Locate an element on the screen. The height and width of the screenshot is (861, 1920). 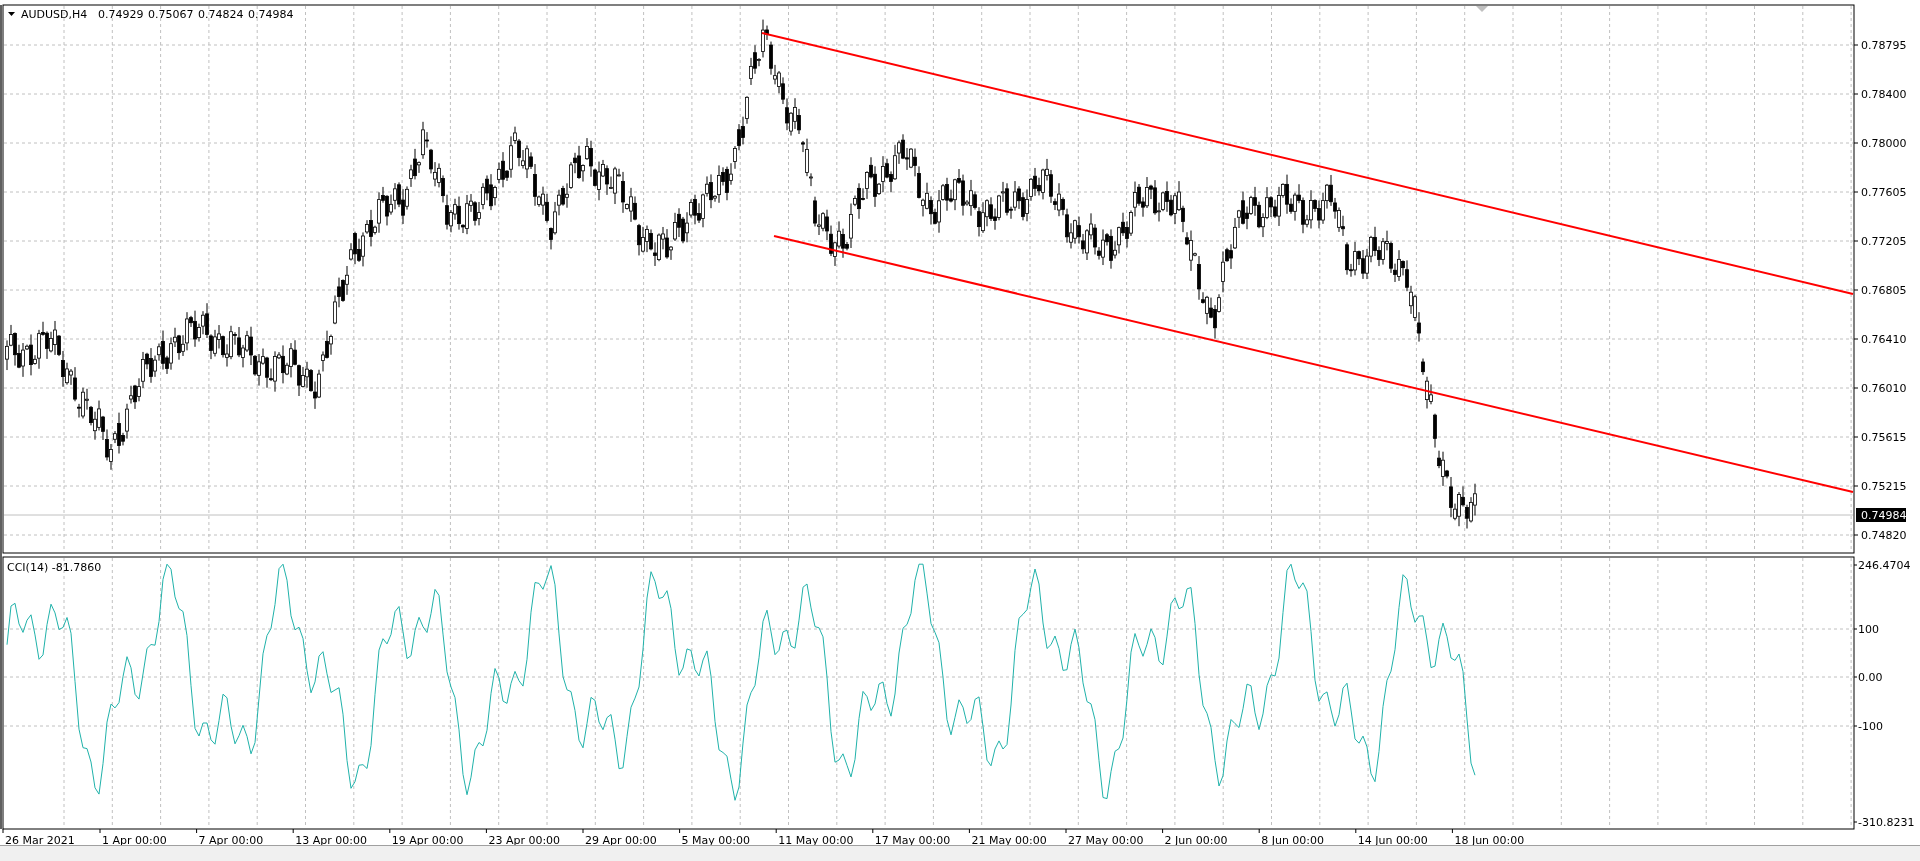
ohlc-value: 0.74984 is located at coordinates (271, 14).